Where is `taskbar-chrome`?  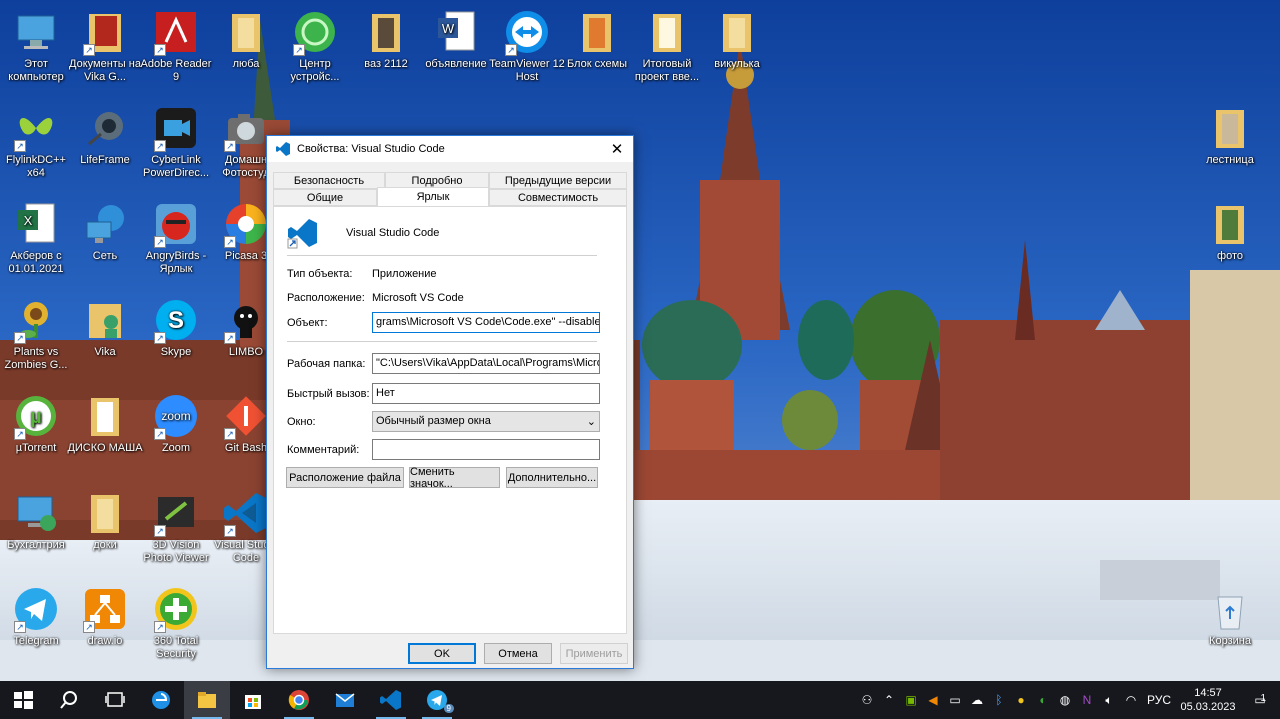 taskbar-chrome is located at coordinates (299, 700).